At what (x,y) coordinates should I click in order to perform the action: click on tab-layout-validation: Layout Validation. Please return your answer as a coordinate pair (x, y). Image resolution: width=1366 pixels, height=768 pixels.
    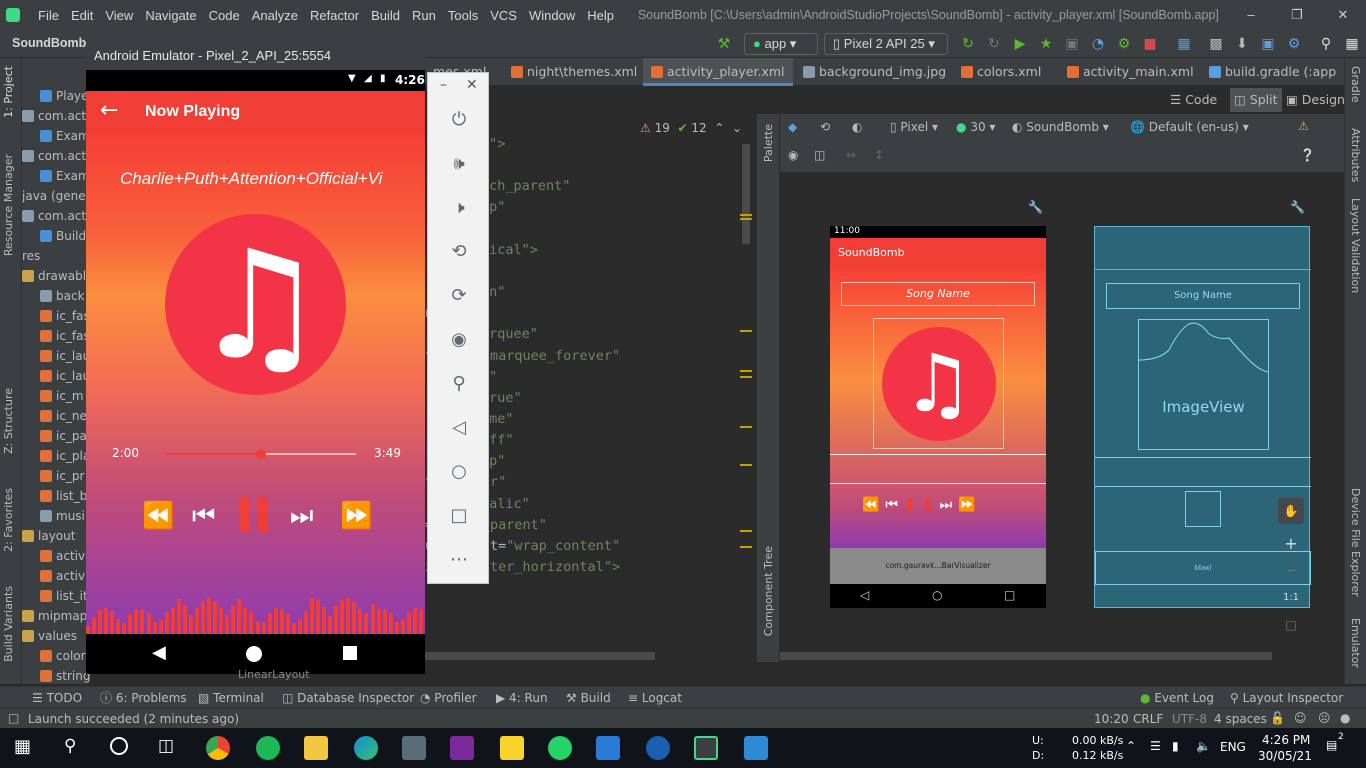
    Looking at the image, I should click on (1355, 245).